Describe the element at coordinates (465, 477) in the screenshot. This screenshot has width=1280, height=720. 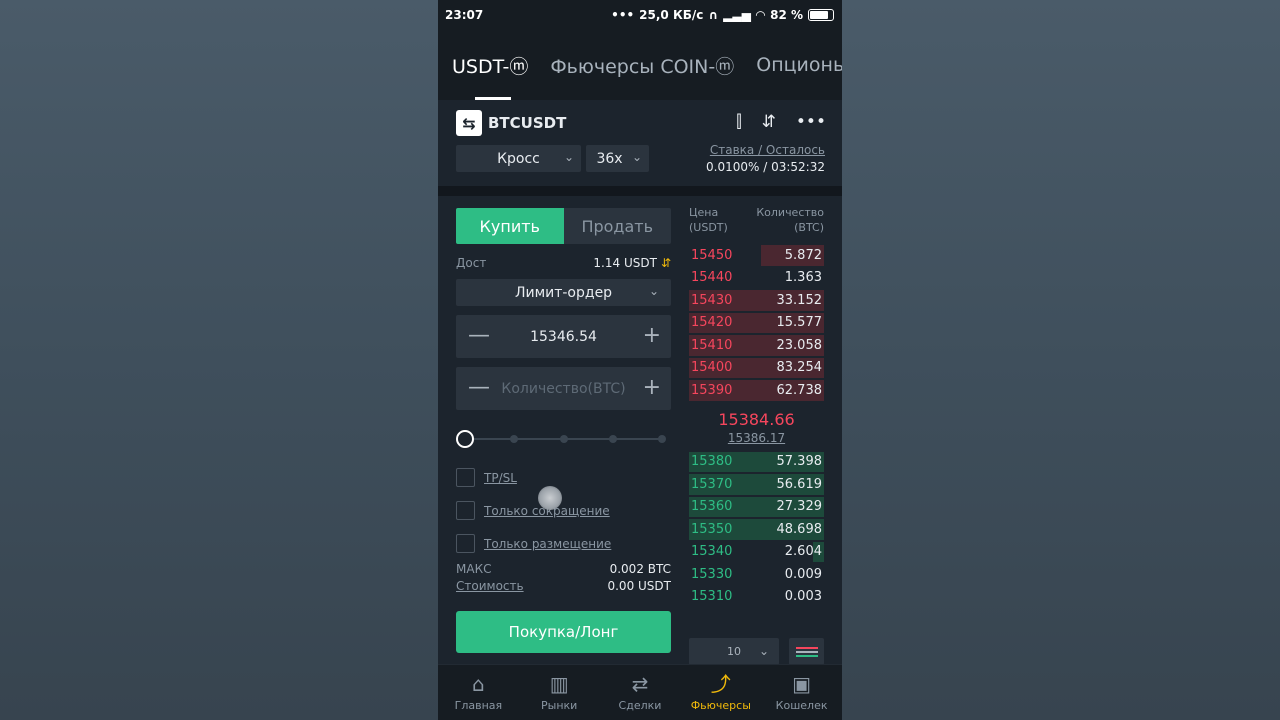
I see `tpsl-checkbox` at that location.